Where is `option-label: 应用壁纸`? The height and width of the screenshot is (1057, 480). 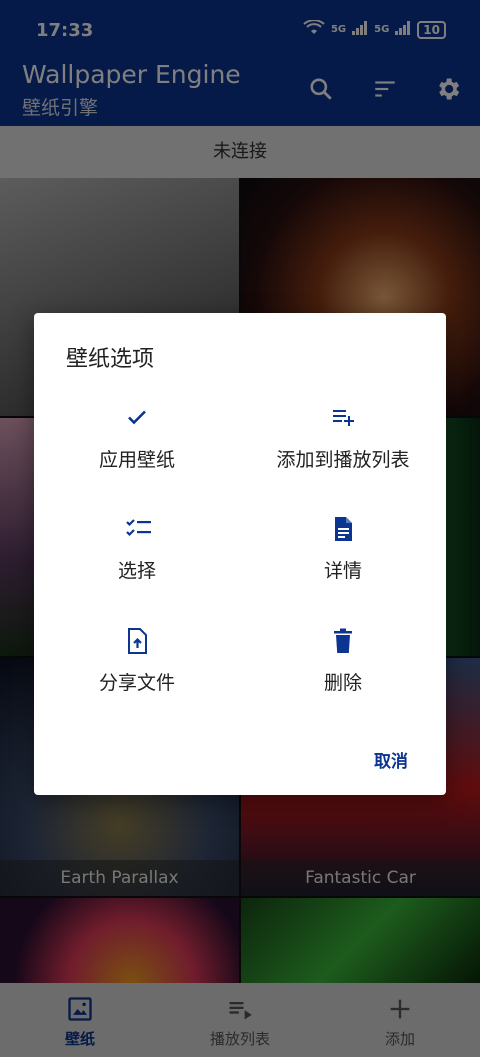
option-label: 应用壁纸 is located at coordinates (136, 460).